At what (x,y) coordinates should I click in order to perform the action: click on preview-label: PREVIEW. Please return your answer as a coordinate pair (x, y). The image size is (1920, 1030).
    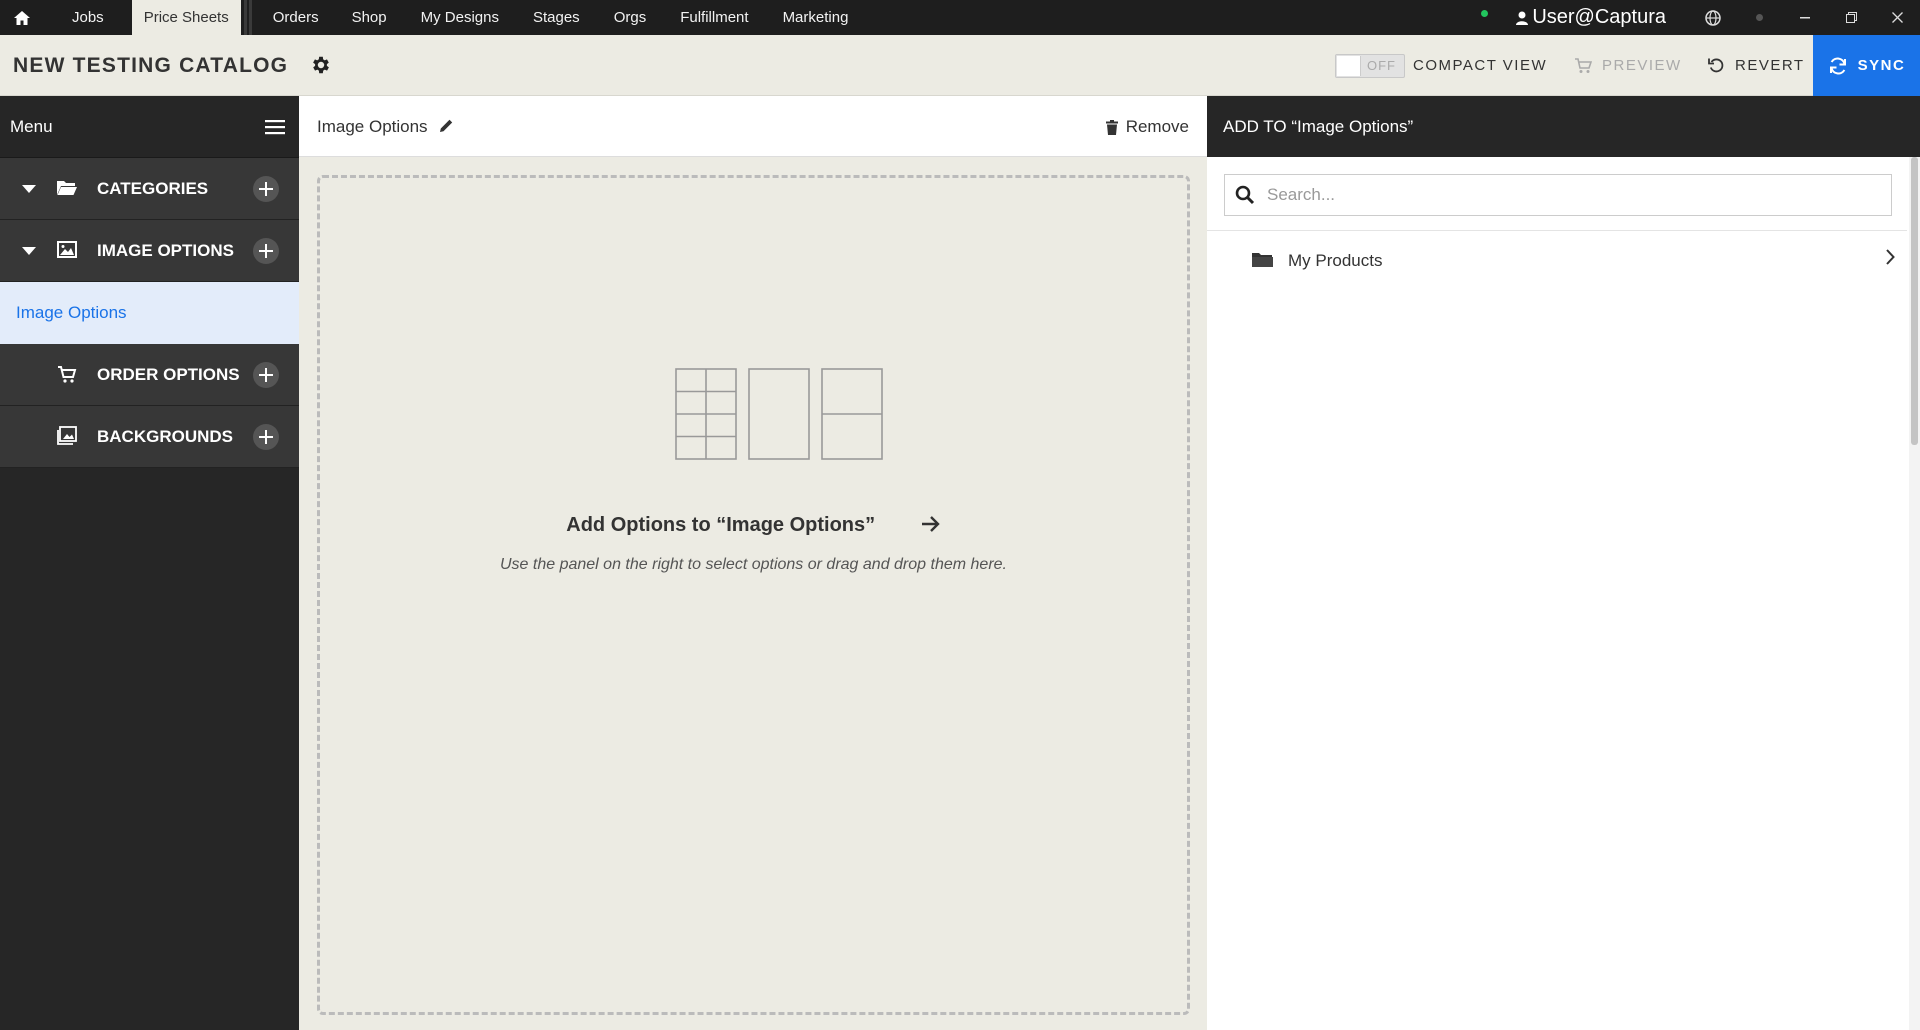
    Looking at the image, I should click on (1642, 65).